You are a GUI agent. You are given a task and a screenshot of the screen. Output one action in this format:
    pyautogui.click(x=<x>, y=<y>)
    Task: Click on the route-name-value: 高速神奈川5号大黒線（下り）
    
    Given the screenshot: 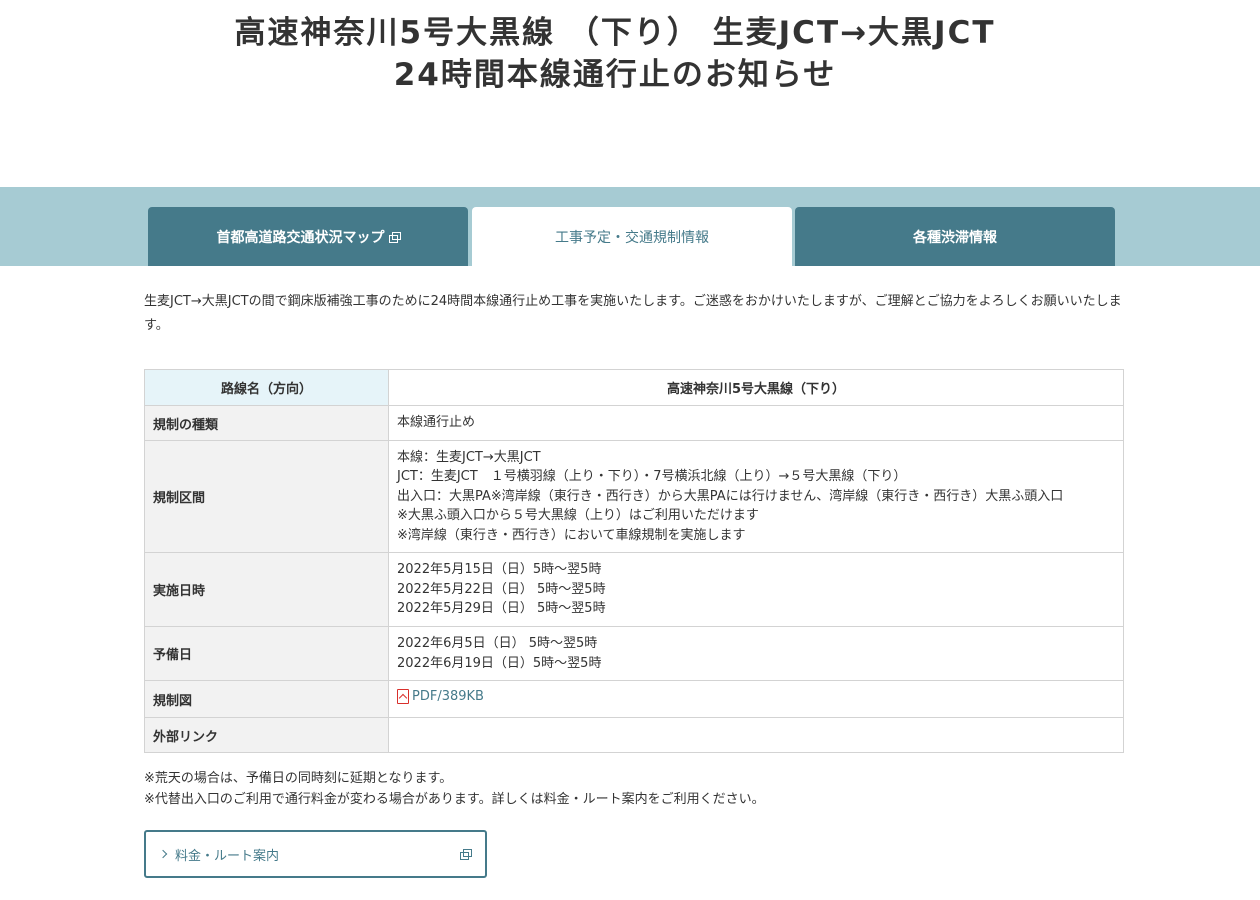 What is the action you would take?
    pyautogui.click(x=756, y=387)
    